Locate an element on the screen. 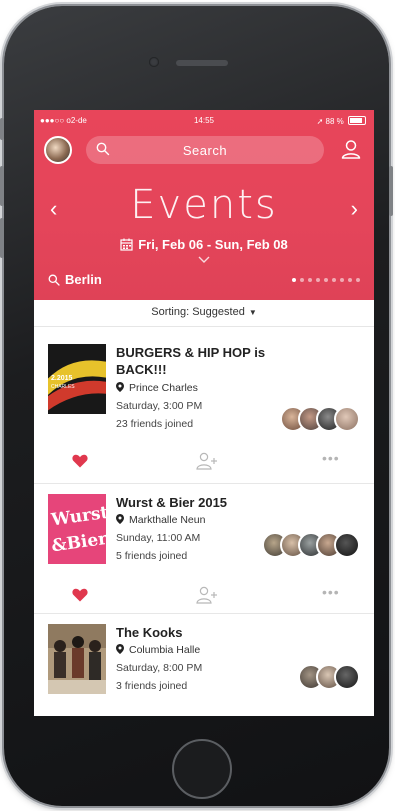 The image size is (395, 811). city-selector: Berlin is located at coordinates (75, 279).